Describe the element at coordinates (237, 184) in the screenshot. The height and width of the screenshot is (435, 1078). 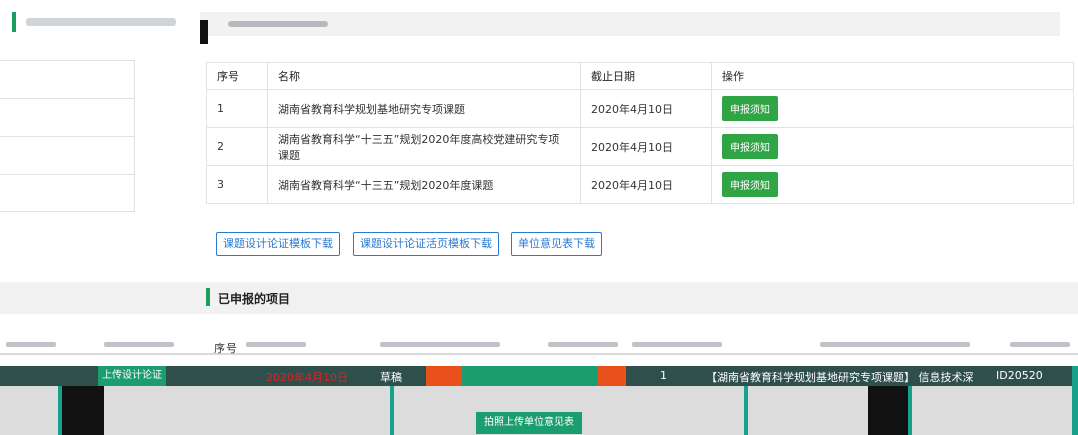
I see `row-index: 3` at that location.